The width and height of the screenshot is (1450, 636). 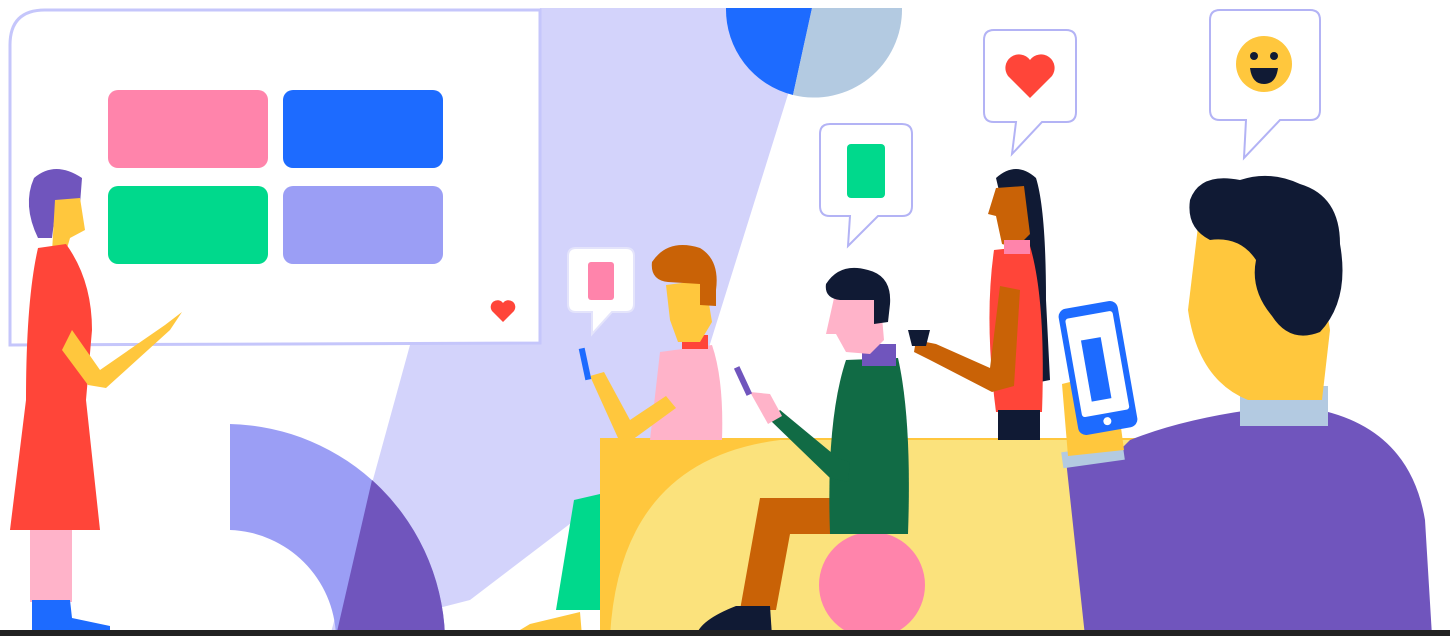 I want to click on speech-bubble-green, so click(x=866, y=186).